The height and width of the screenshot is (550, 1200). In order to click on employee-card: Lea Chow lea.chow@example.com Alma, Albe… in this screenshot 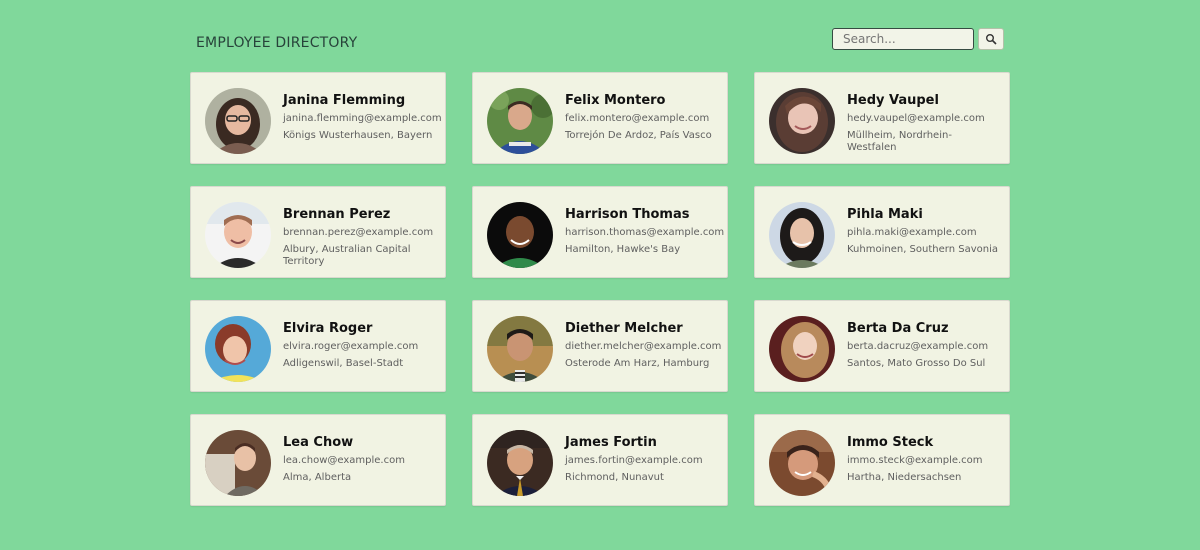, I will do `click(318, 460)`.